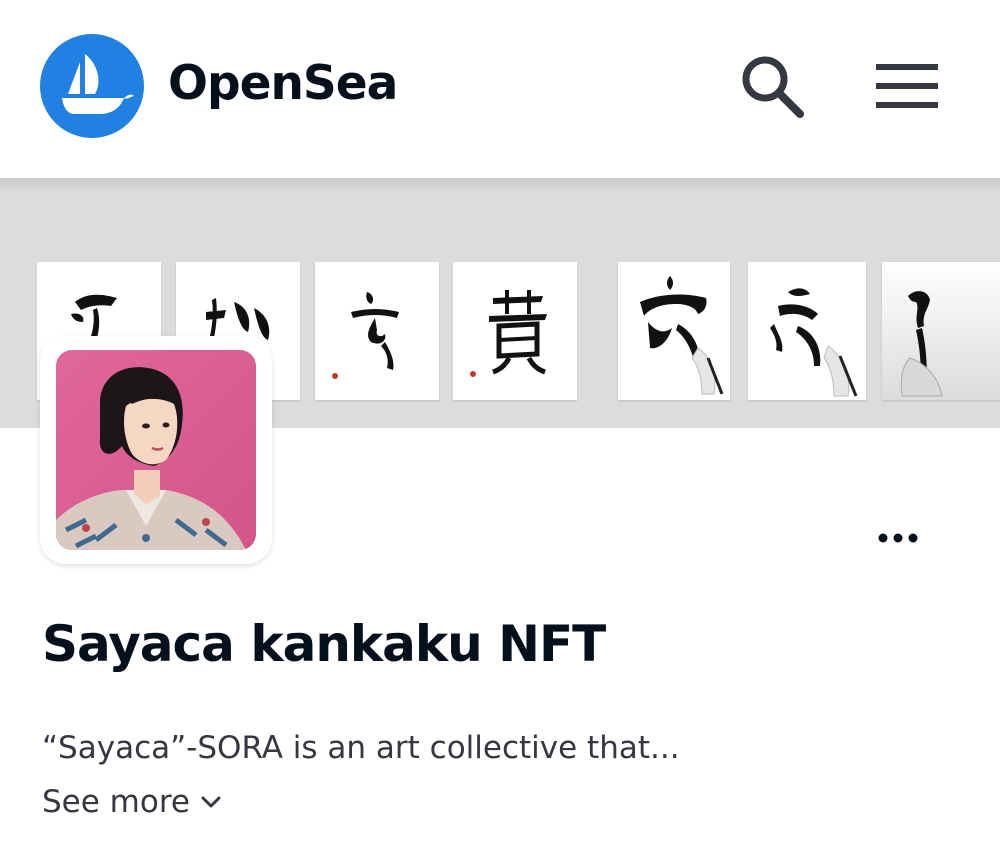 This screenshot has width=1000, height=857. I want to click on see-more-label: See more, so click(116, 802).